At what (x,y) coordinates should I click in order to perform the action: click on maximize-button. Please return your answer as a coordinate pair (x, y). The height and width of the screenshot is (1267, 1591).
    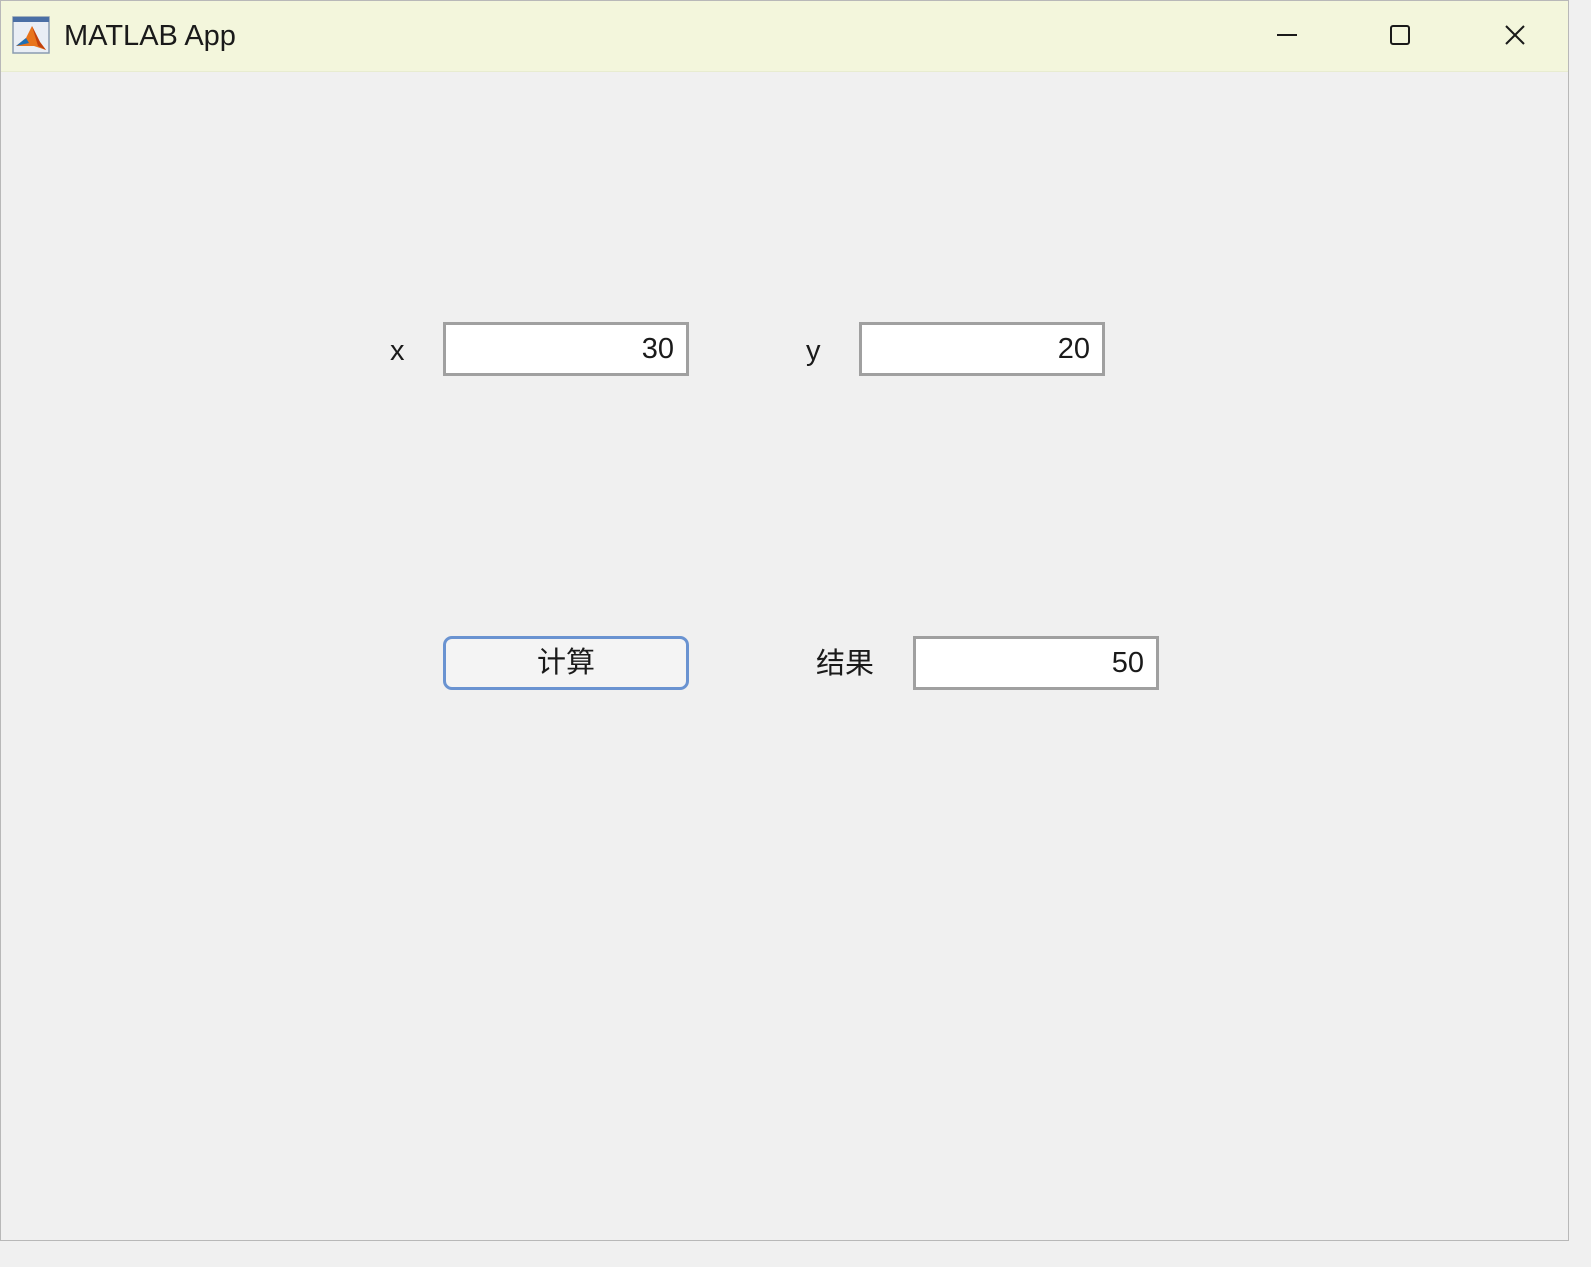
    Looking at the image, I should click on (1400, 35).